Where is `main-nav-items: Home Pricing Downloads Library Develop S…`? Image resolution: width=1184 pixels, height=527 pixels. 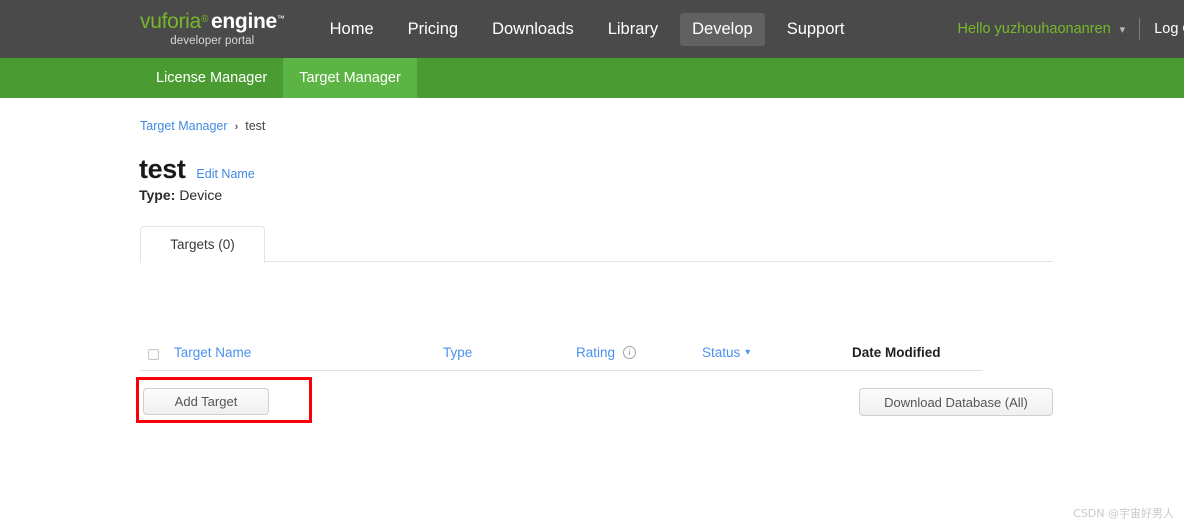
main-nav-items: Home Pricing Downloads Library Develop S… is located at coordinates (587, 29).